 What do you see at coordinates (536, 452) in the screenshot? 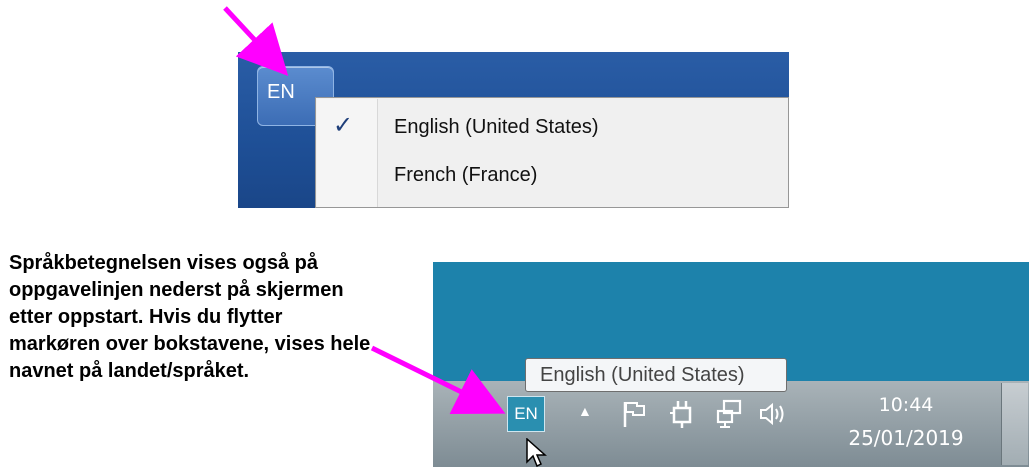
I see `mouse-cursor-icon` at bounding box center [536, 452].